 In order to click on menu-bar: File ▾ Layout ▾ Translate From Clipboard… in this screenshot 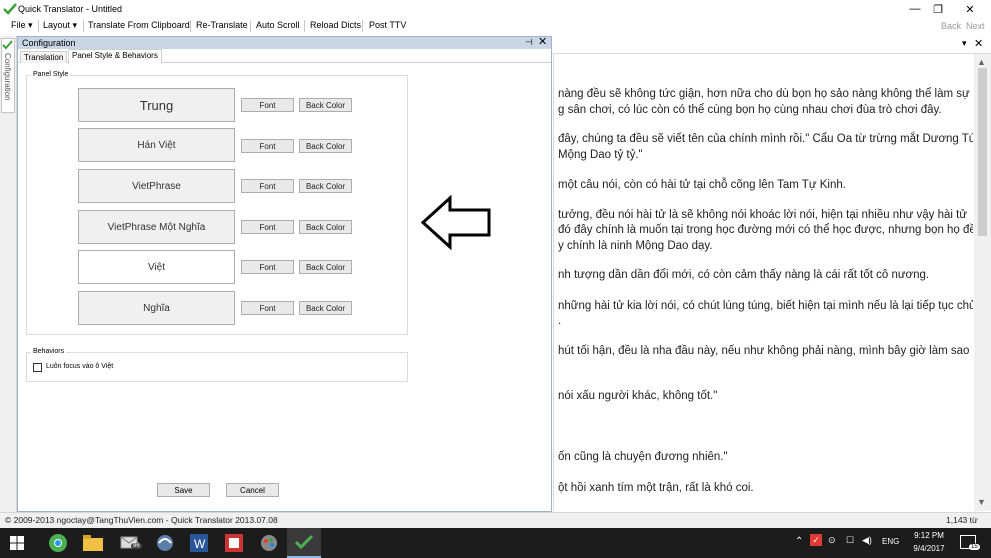, I will do `click(495, 26)`.